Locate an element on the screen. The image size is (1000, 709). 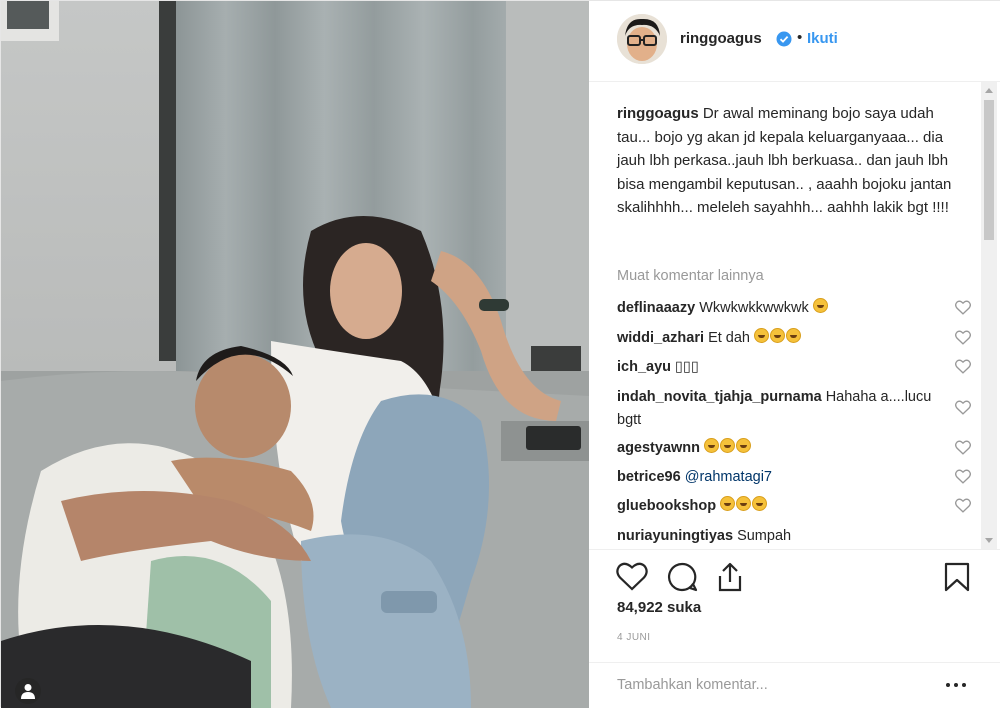
comments-scrollbar is located at coordinates (989, 315).